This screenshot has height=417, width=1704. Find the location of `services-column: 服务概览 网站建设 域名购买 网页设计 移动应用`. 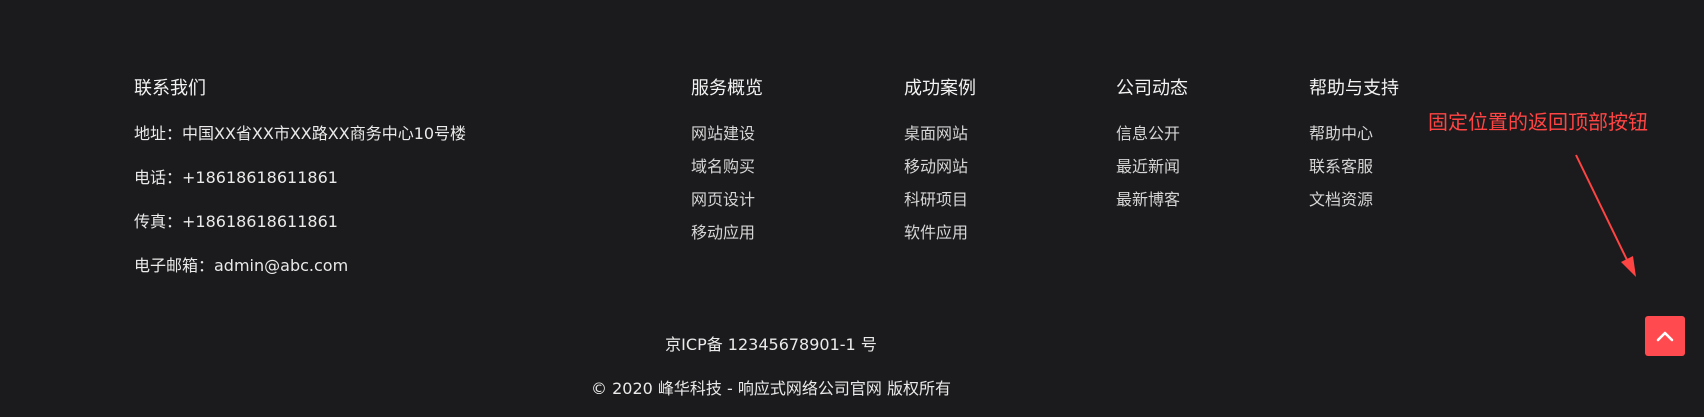

services-column: 服务概览 网站建设 域名购买 网页设计 移动应用 is located at coordinates (727, 165).